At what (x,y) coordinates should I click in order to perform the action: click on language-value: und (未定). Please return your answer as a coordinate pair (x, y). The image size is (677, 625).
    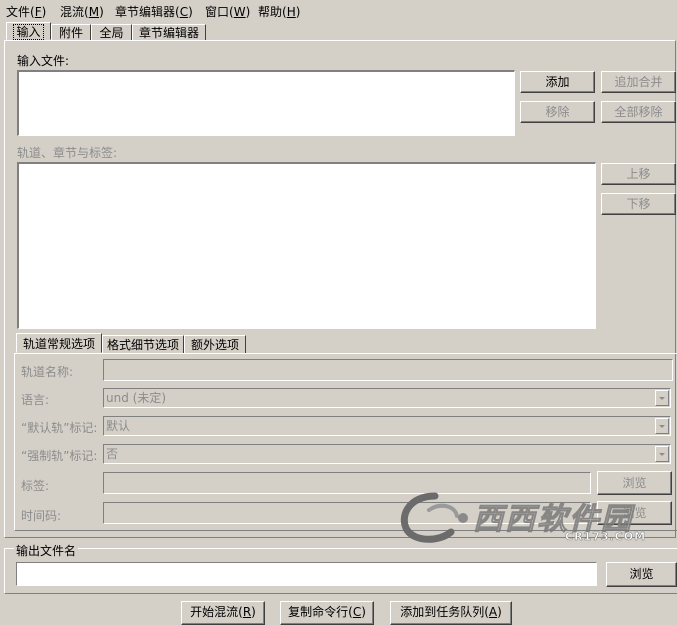
    Looking at the image, I should click on (136, 398).